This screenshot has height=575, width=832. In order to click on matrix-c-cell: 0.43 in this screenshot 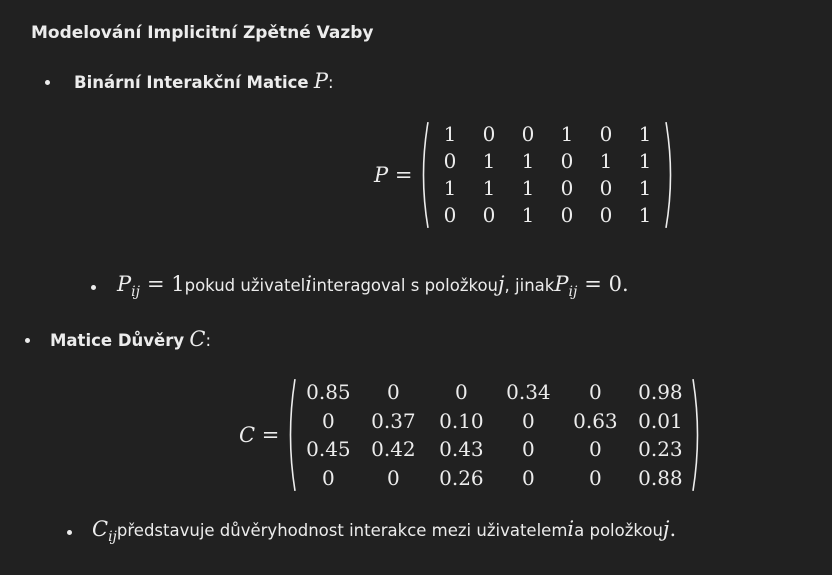, I will do `click(461, 449)`.